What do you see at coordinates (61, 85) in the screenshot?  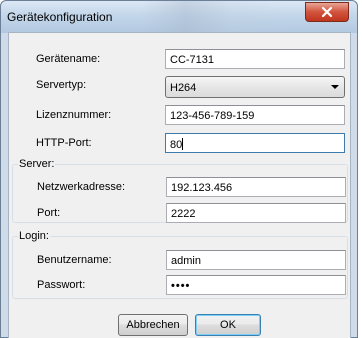 I see `servertyp-label: Servertyp:` at bounding box center [61, 85].